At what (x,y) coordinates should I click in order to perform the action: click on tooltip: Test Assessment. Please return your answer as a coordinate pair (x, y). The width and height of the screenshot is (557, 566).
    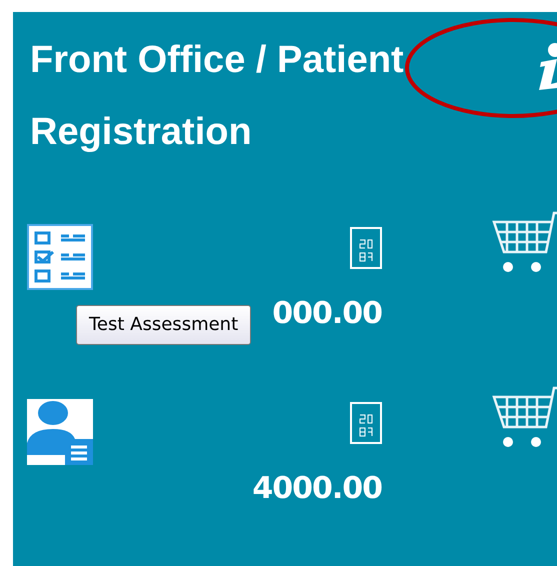
    Looking at the image, I should click on (164, 325).